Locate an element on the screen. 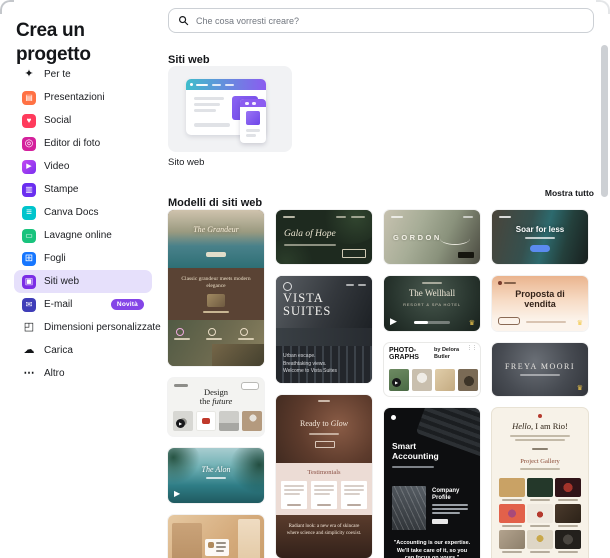  social-icon is located at coordinates (29, 120).